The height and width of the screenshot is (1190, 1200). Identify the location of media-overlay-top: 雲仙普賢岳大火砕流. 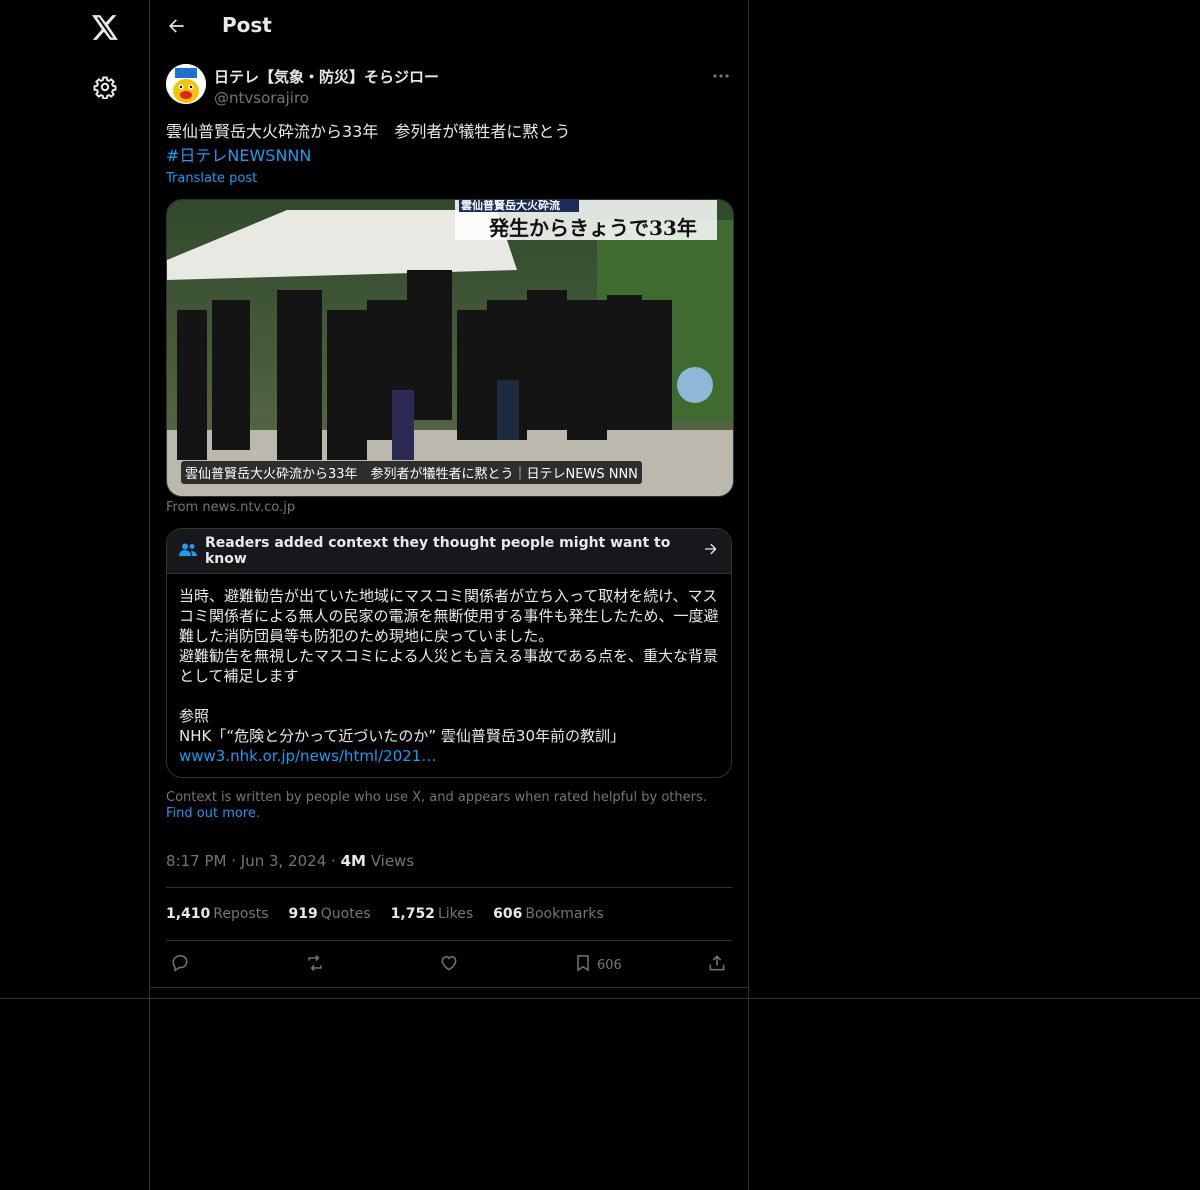
(510, 205).